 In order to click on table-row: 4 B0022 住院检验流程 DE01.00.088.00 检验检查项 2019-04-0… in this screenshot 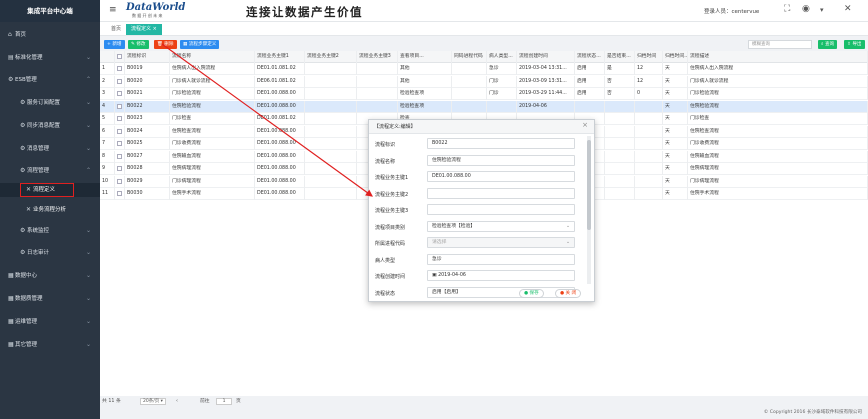, I will do `click(484, 106)`.